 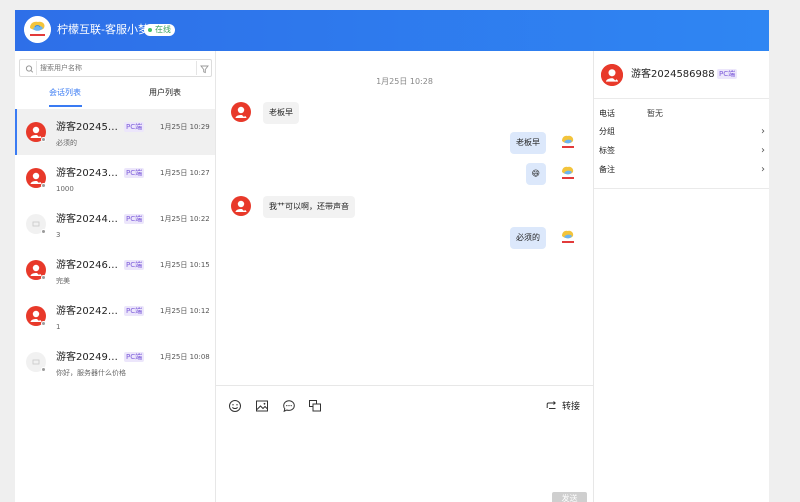 I want to click on last-message: 你好，服务器什么价格, so click(x=91, y=373).